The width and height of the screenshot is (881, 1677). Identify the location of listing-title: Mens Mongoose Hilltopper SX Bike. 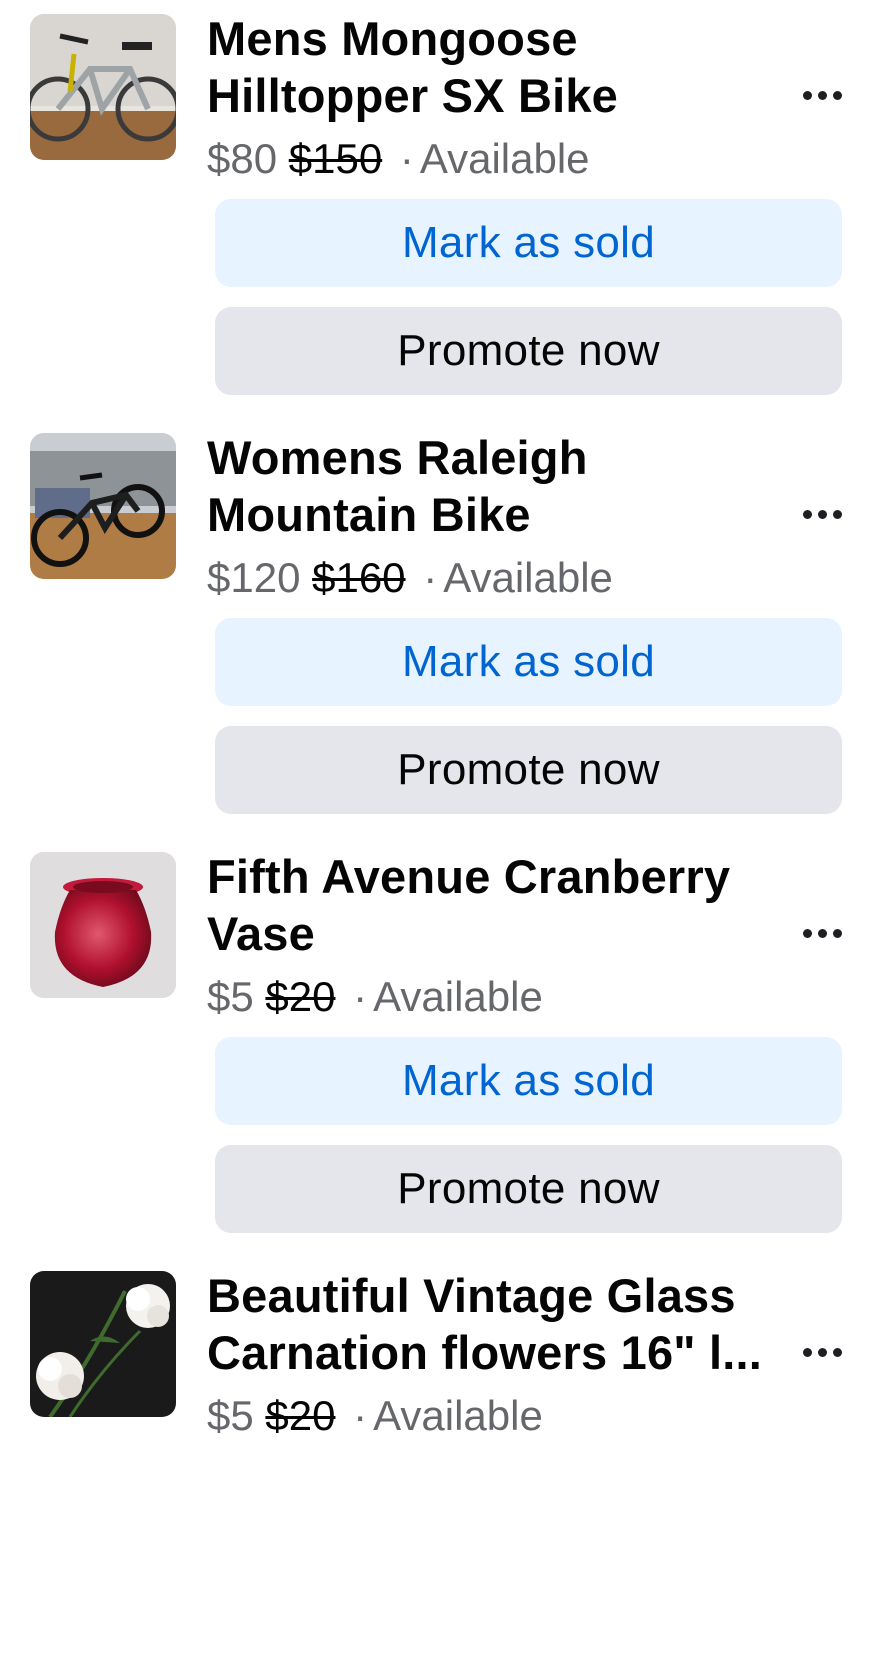
(487, 67).